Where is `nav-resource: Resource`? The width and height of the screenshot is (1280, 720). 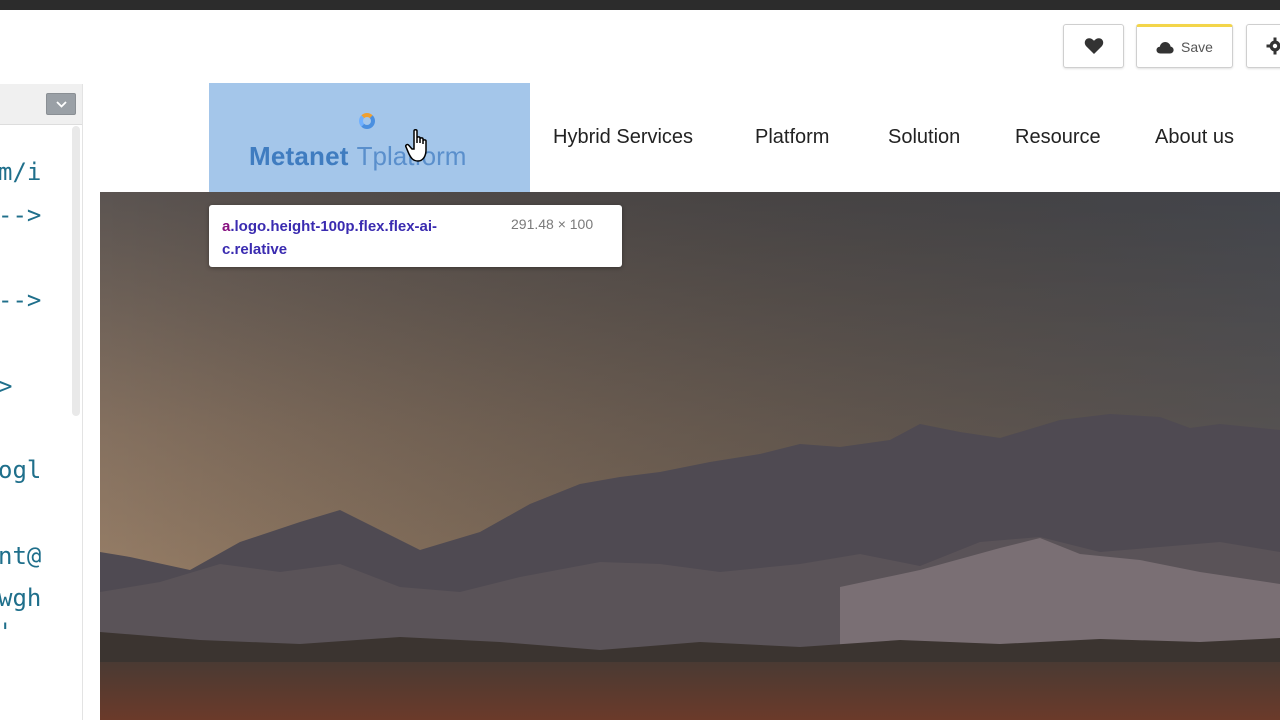 nav-resource: Resource is located at coordinates (1058, 137).